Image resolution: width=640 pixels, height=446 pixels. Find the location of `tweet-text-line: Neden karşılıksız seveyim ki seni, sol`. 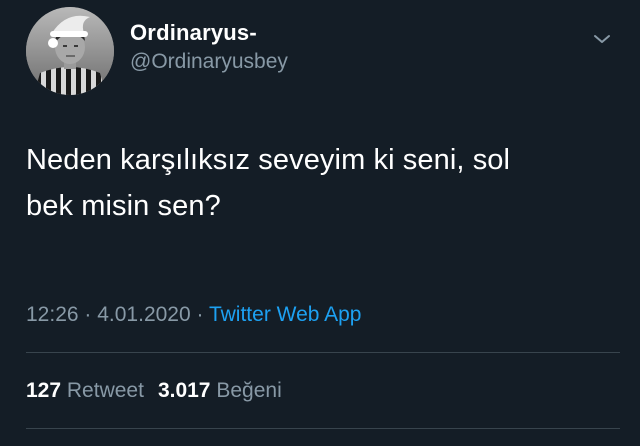

tweet-text-line: Neden karşılıksız seveyim ki seni, sol is located at coordinates (268, 160).